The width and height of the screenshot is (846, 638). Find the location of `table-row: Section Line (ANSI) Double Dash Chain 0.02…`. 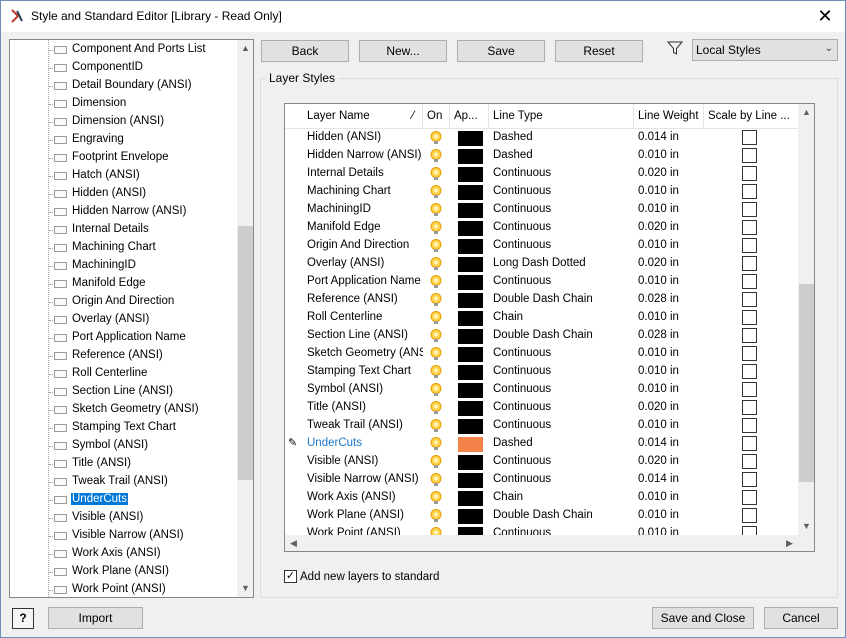

table-row: Section Line (ANSI) Double Dash Chain 0.02… is located at coordinates (541, 336).